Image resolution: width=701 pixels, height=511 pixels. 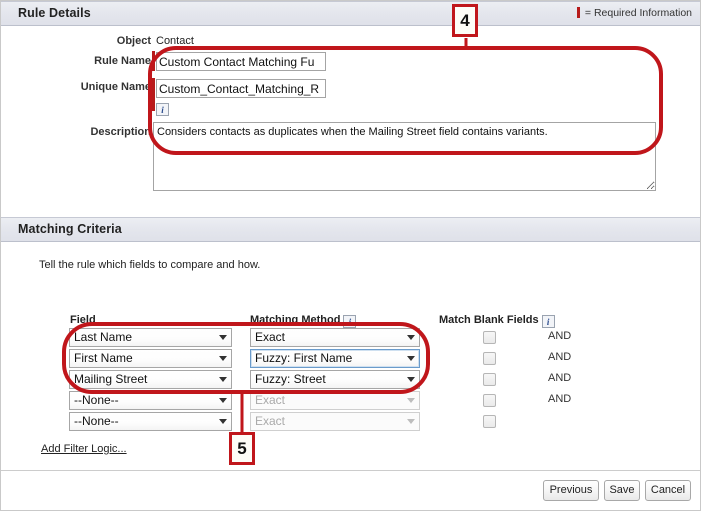 What do you see at coordinates (335, 400) in the screenshot?
I see `method-select-row-4: Exact` at bounding box center [335, 400].